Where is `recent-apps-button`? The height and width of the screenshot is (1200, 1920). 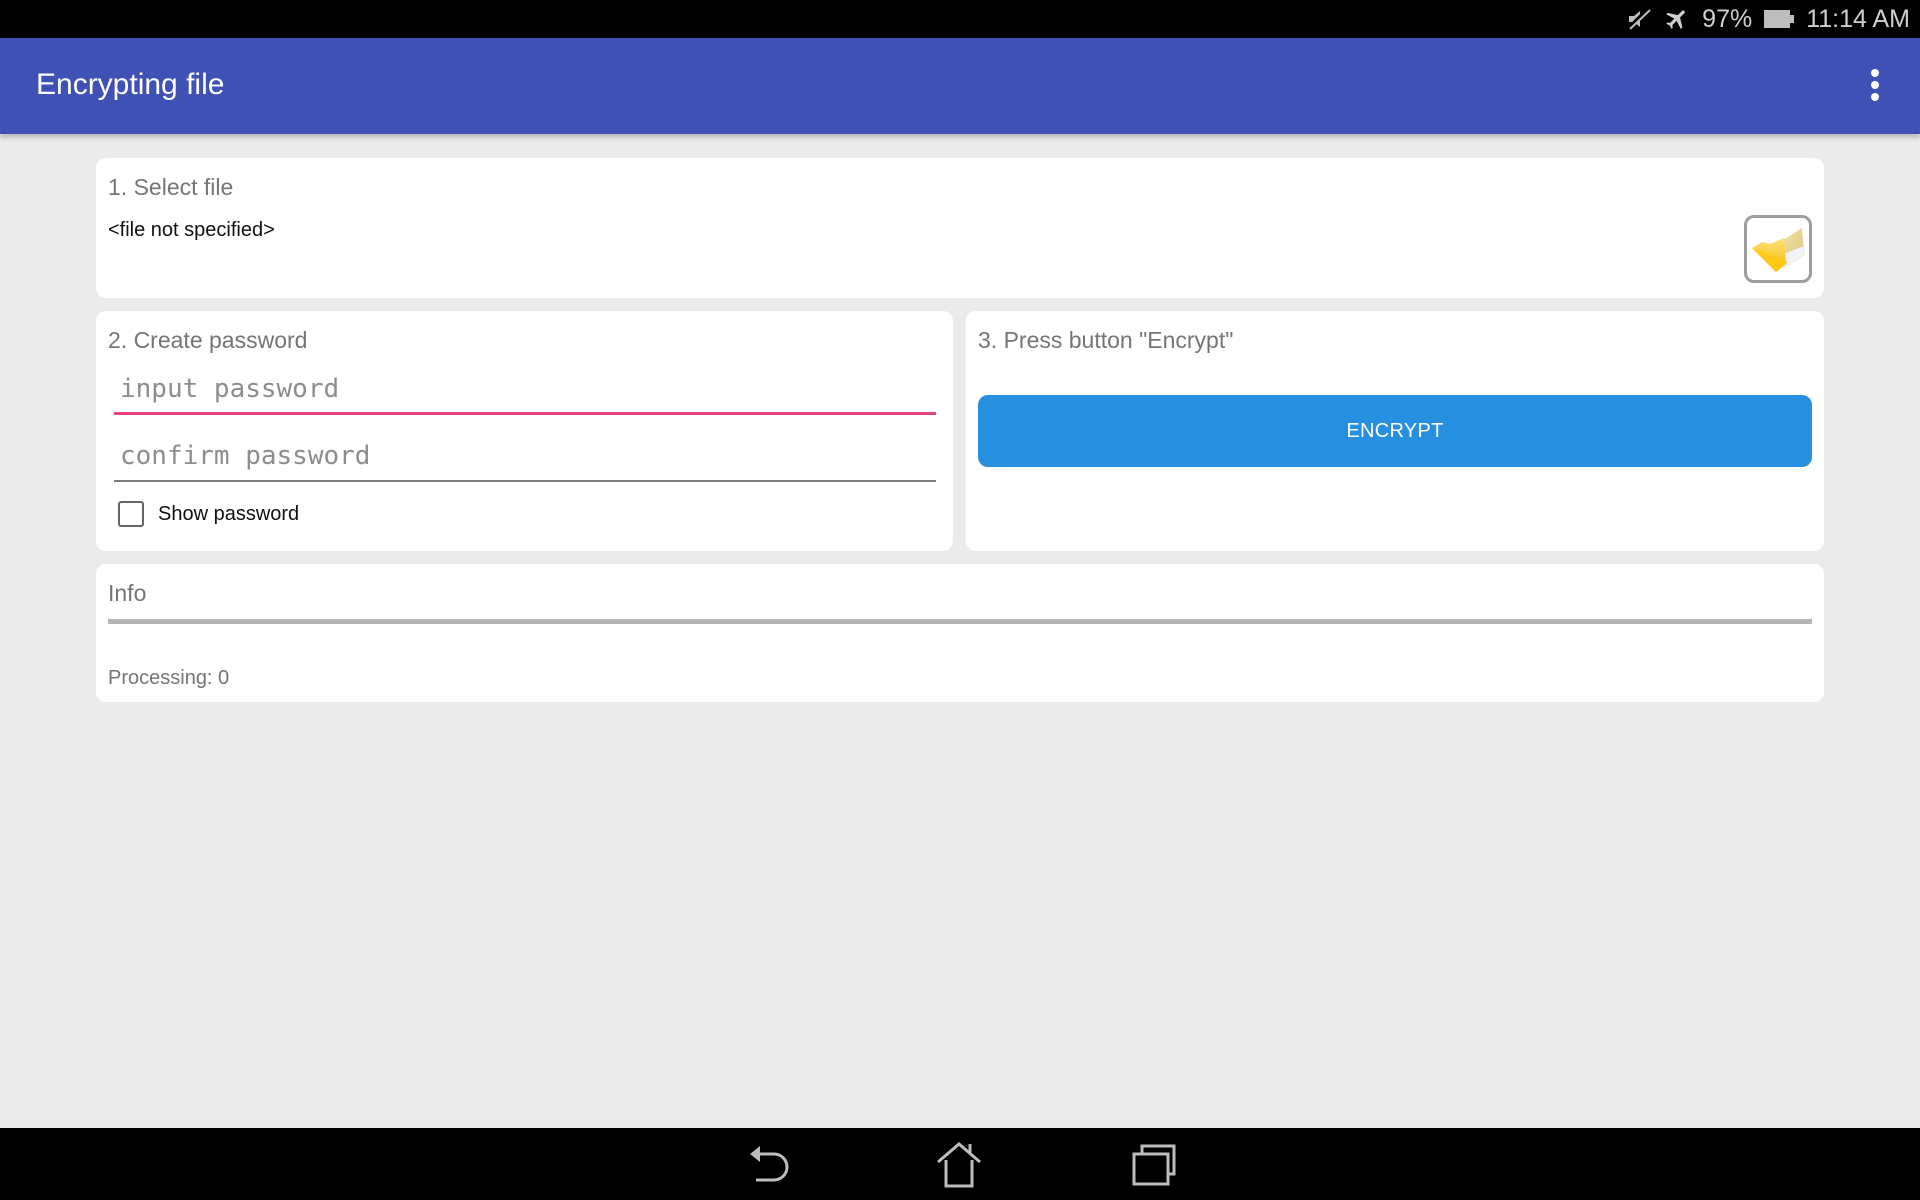 recent-apps-button is located at coordinates (1151, 1165).